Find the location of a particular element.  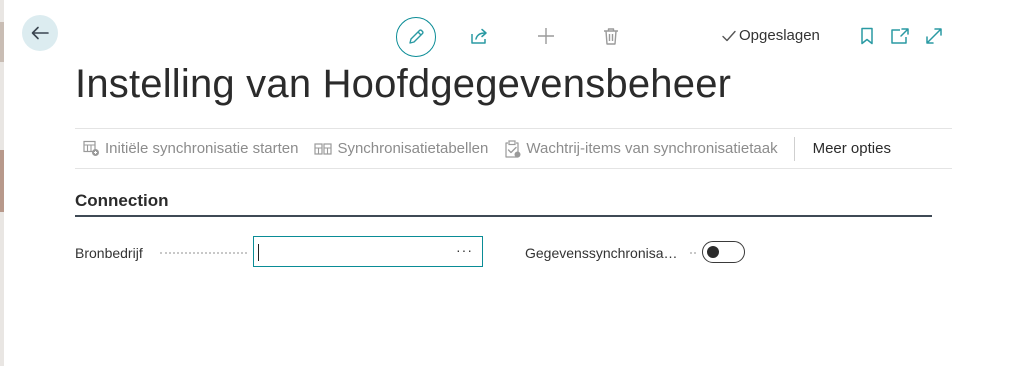

bookmark-icon is located at coordinates (867, 36).